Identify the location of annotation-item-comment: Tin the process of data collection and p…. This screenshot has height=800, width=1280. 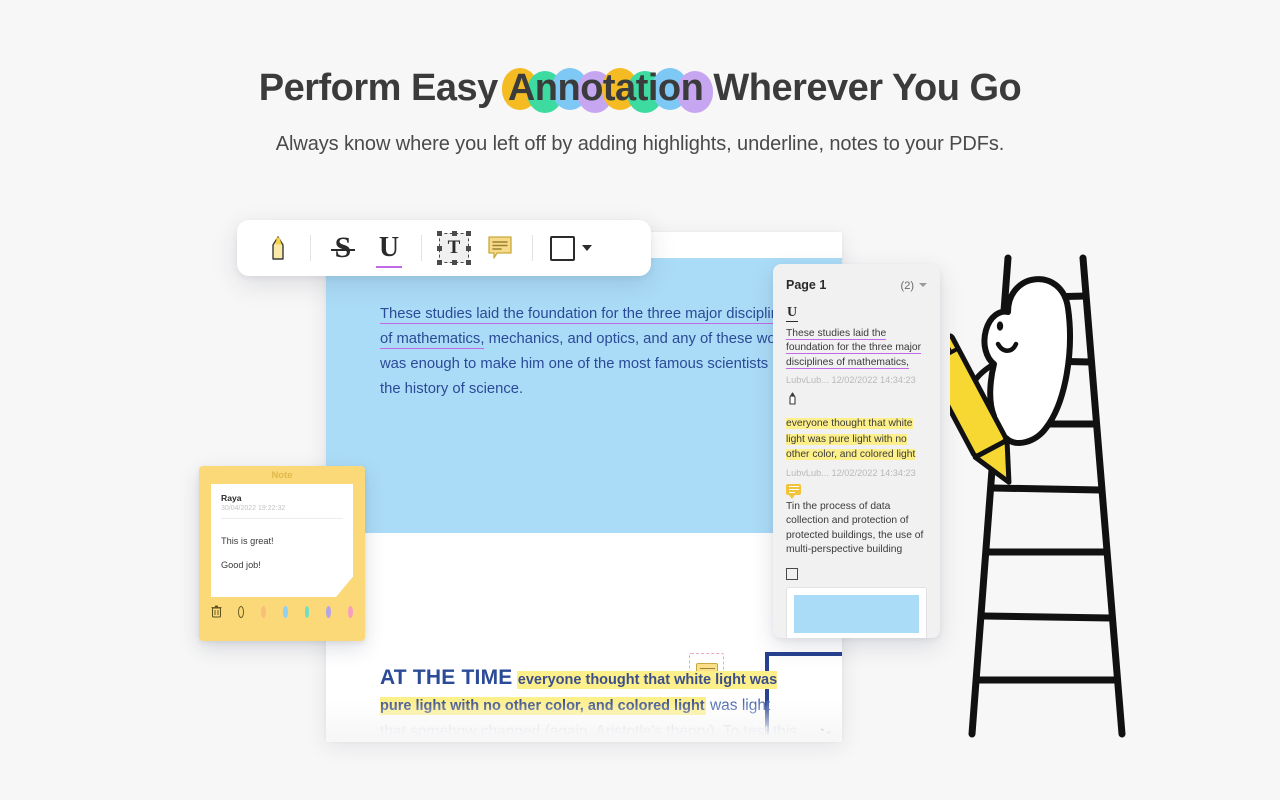
(856, 520).